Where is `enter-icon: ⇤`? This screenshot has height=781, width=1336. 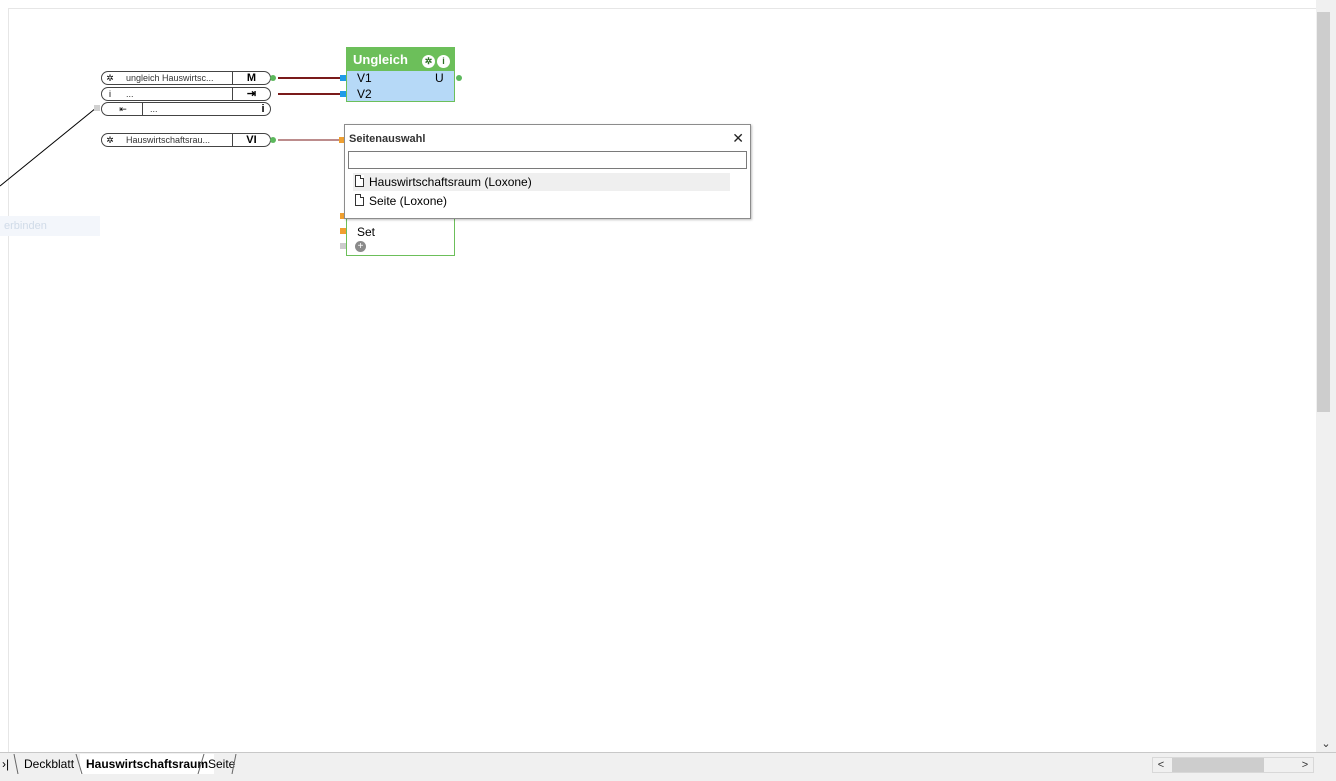
enter-icon: ⇤ is located at coordinates (123, 109).